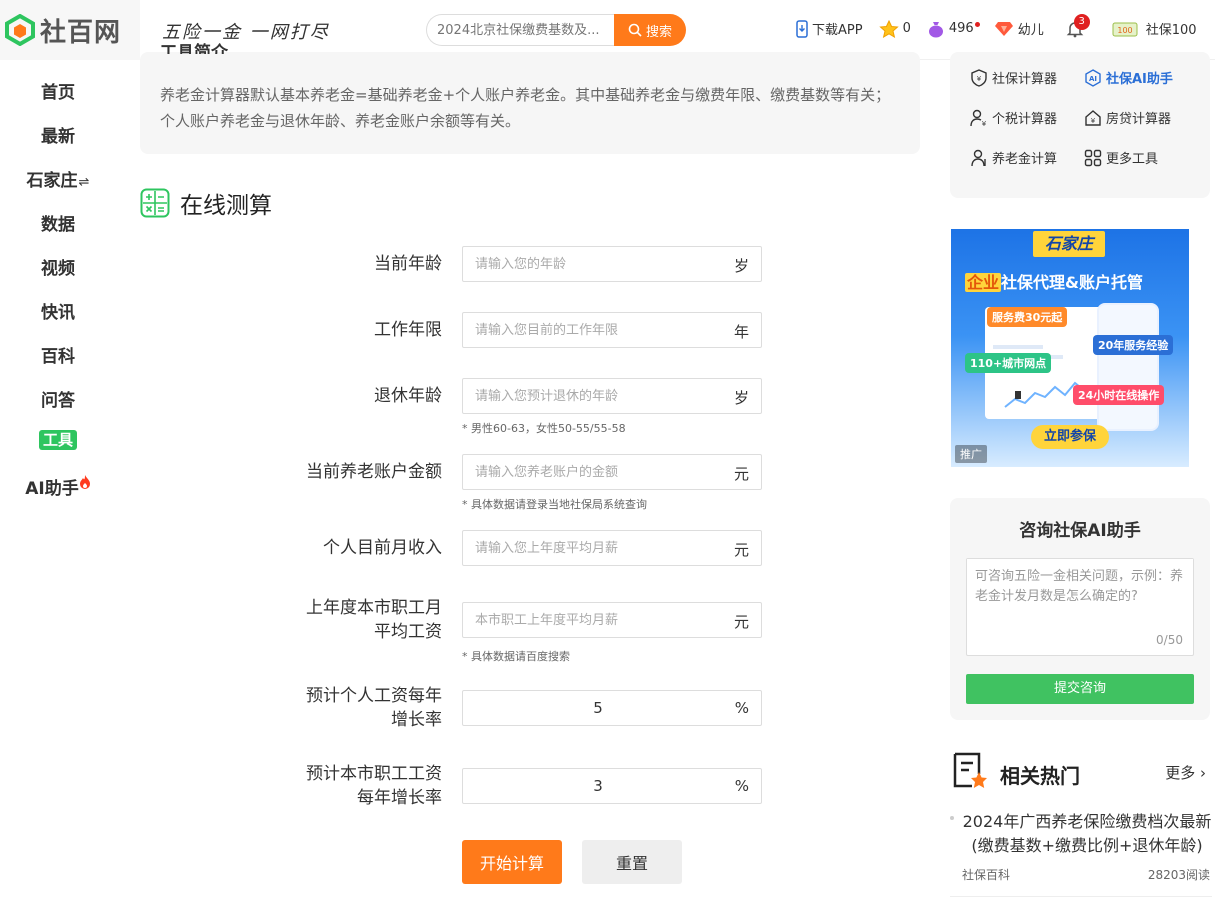 The image size is (1215, 919). Describe the element at coordinates (588, 396) in the screenshot. I see `retire-age-input` at that location.